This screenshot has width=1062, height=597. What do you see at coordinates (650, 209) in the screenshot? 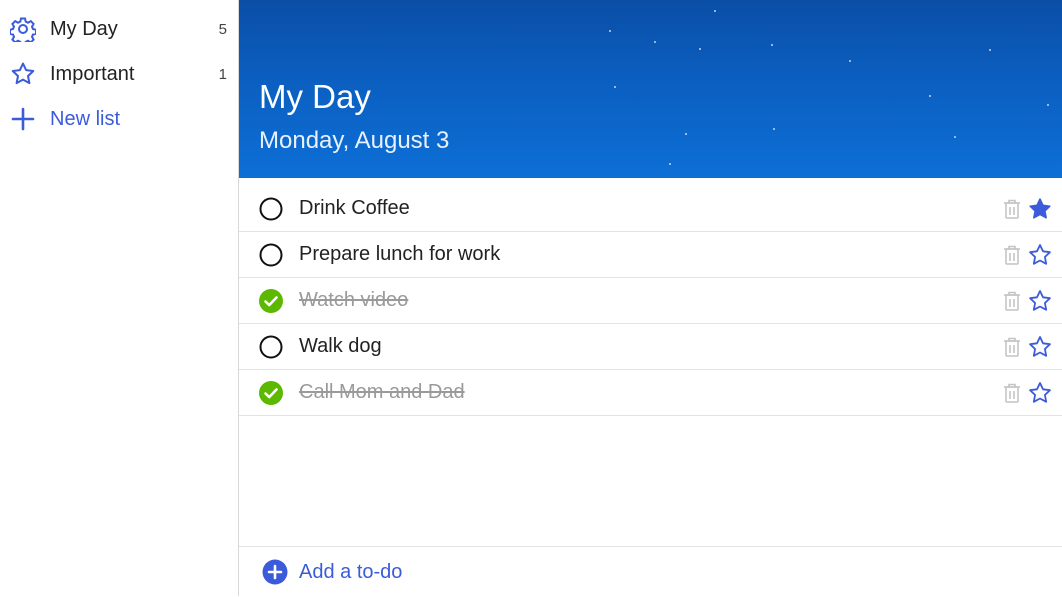
I see `task-row: Drink Coffee` at bounding box center [650, 209].